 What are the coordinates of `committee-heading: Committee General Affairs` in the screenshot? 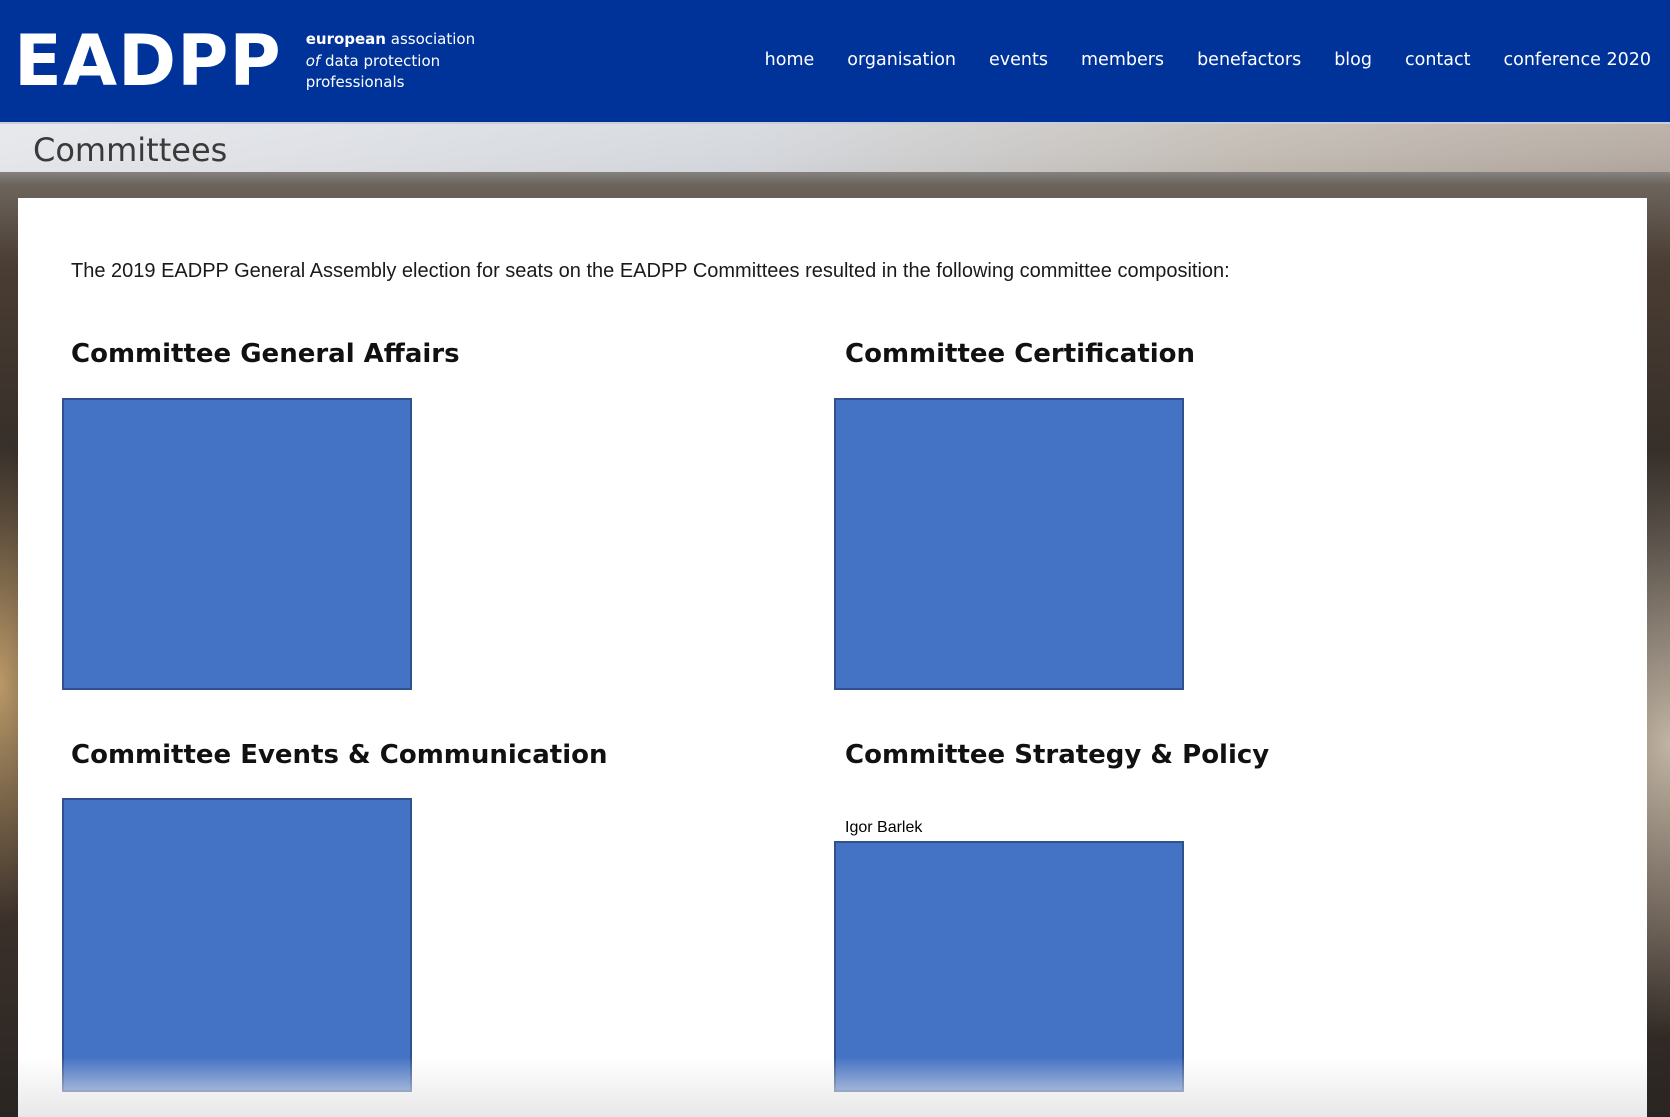 It's located at (265, 354).